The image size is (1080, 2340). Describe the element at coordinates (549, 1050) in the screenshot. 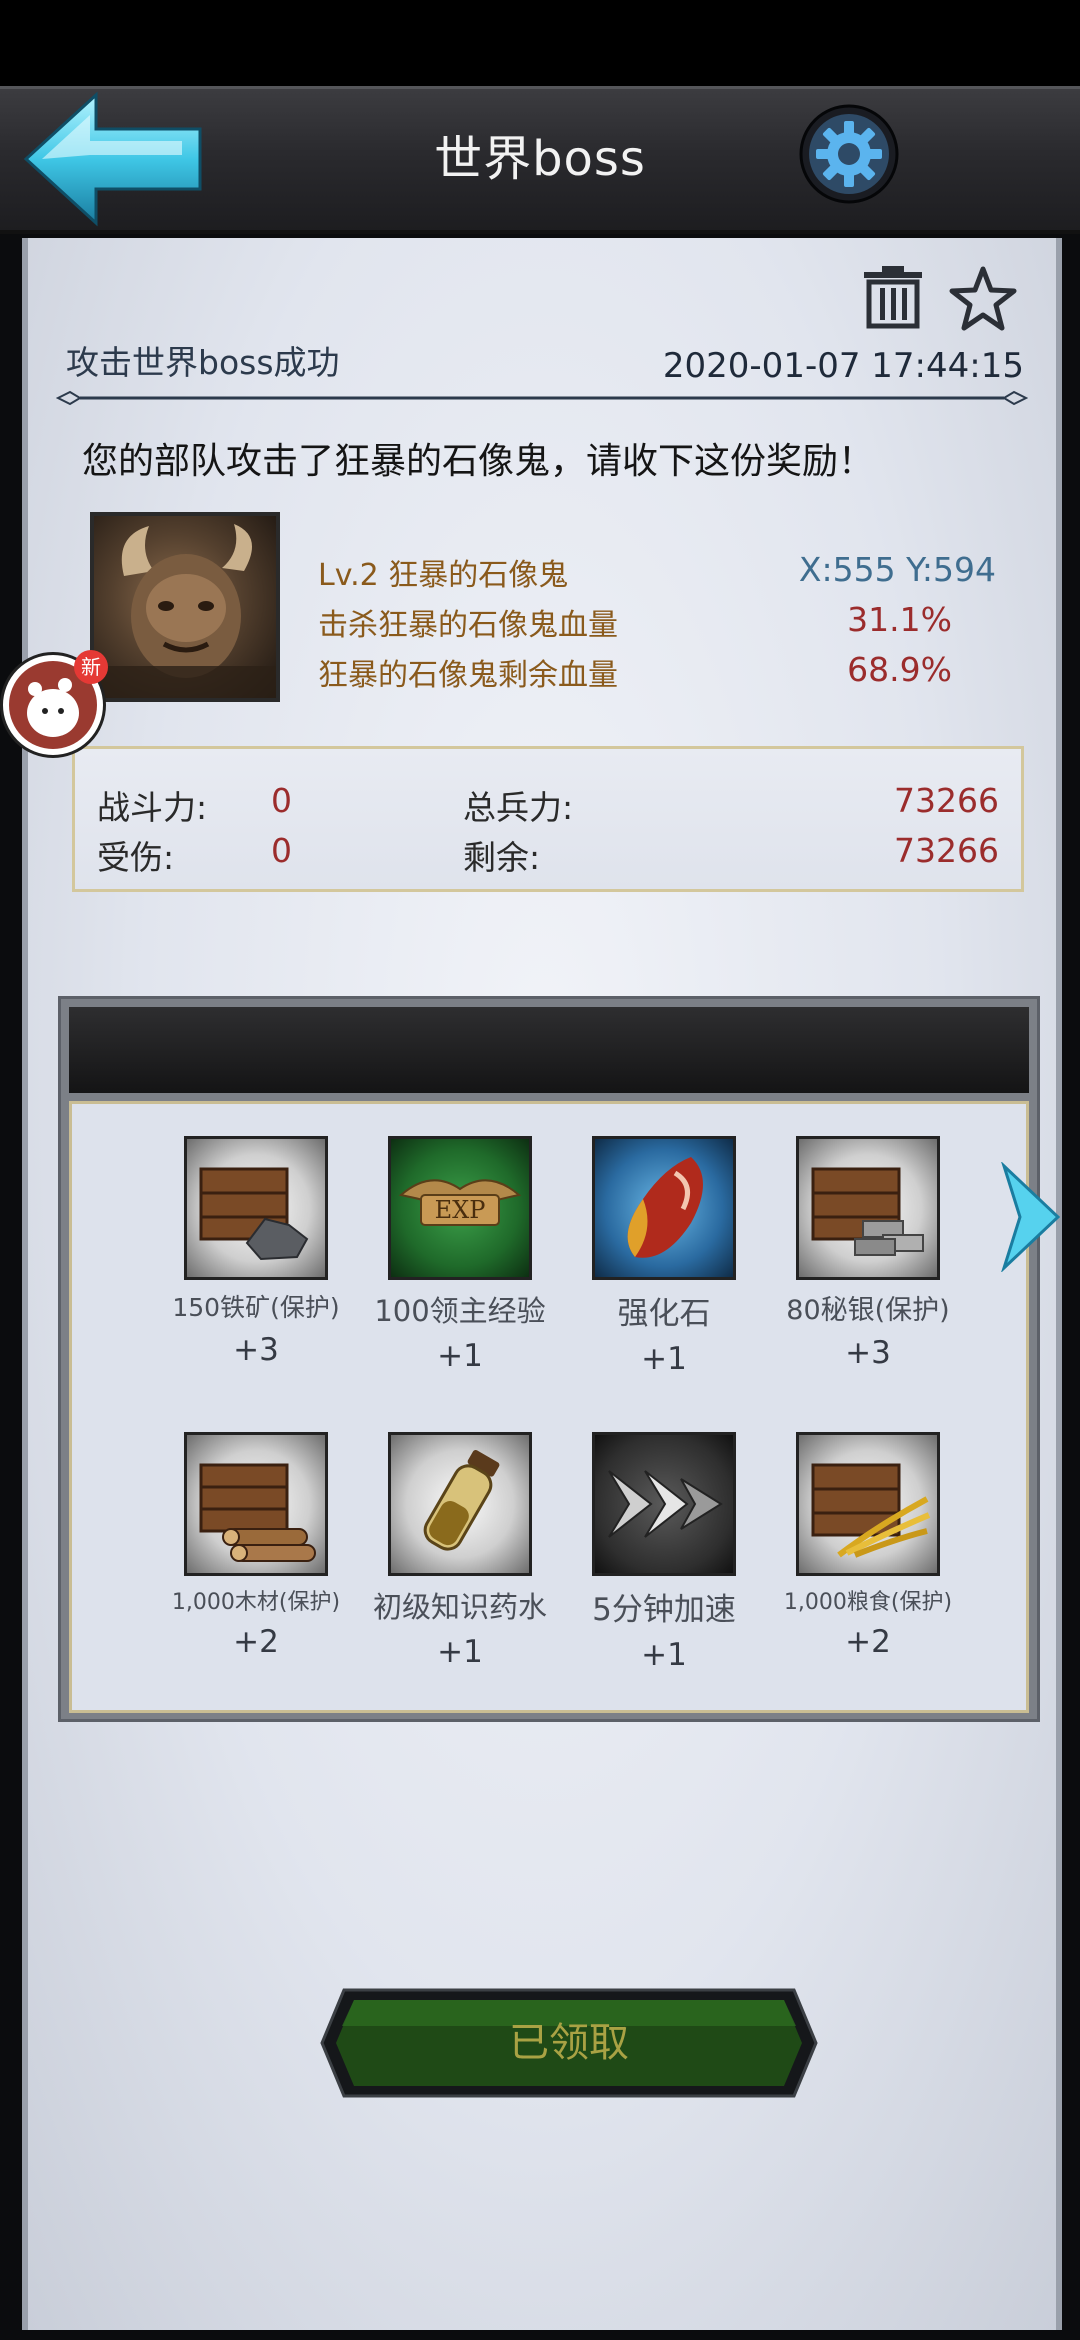

I see `rewards-title-bar` at that location.